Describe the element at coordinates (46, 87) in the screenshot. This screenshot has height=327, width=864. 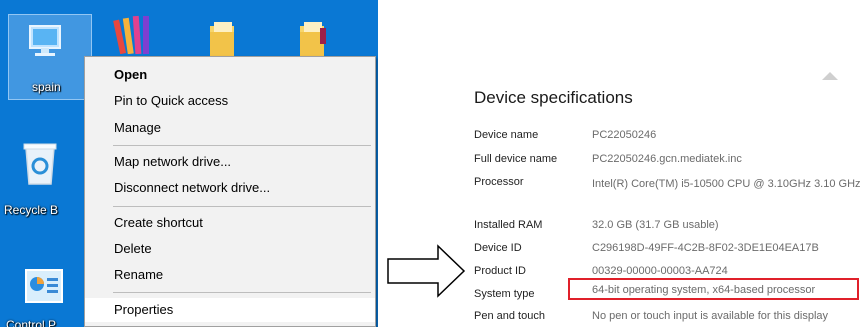
I see `icon-label: spain` at that location.